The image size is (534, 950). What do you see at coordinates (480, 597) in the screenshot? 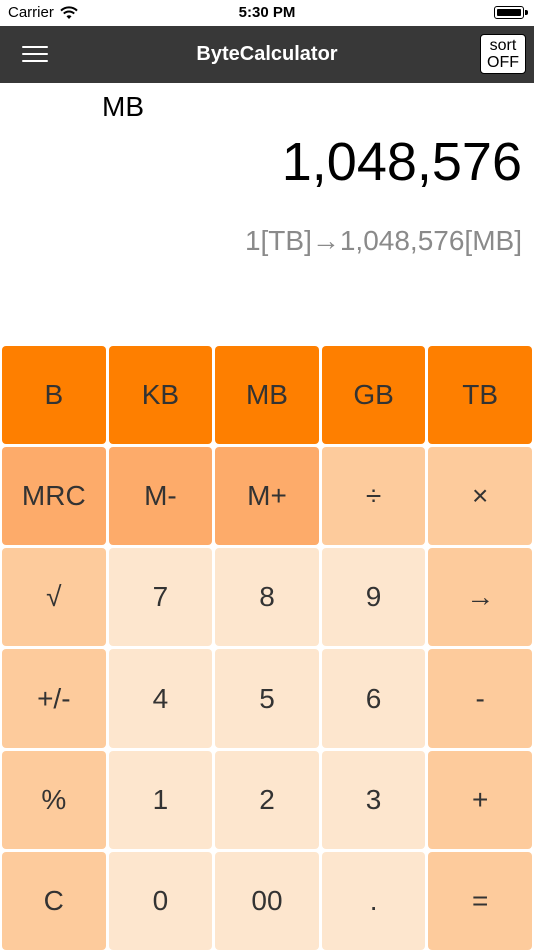
I see `key-convert-arrow: →` at bounding box center [480, 597].